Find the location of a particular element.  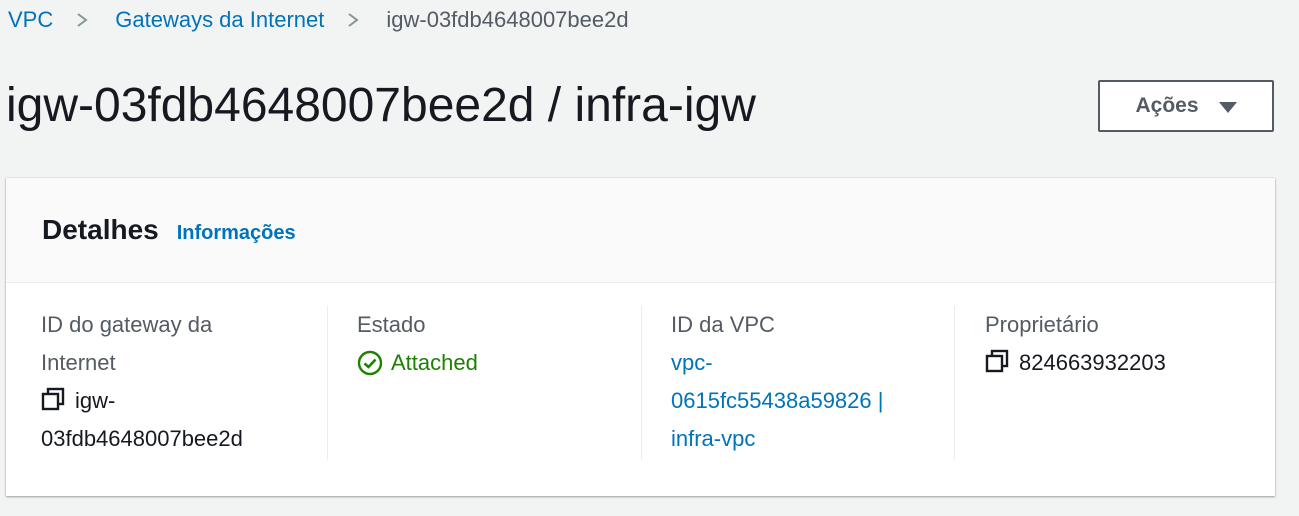

state-value: Attached is located at coordinates (434, 362).